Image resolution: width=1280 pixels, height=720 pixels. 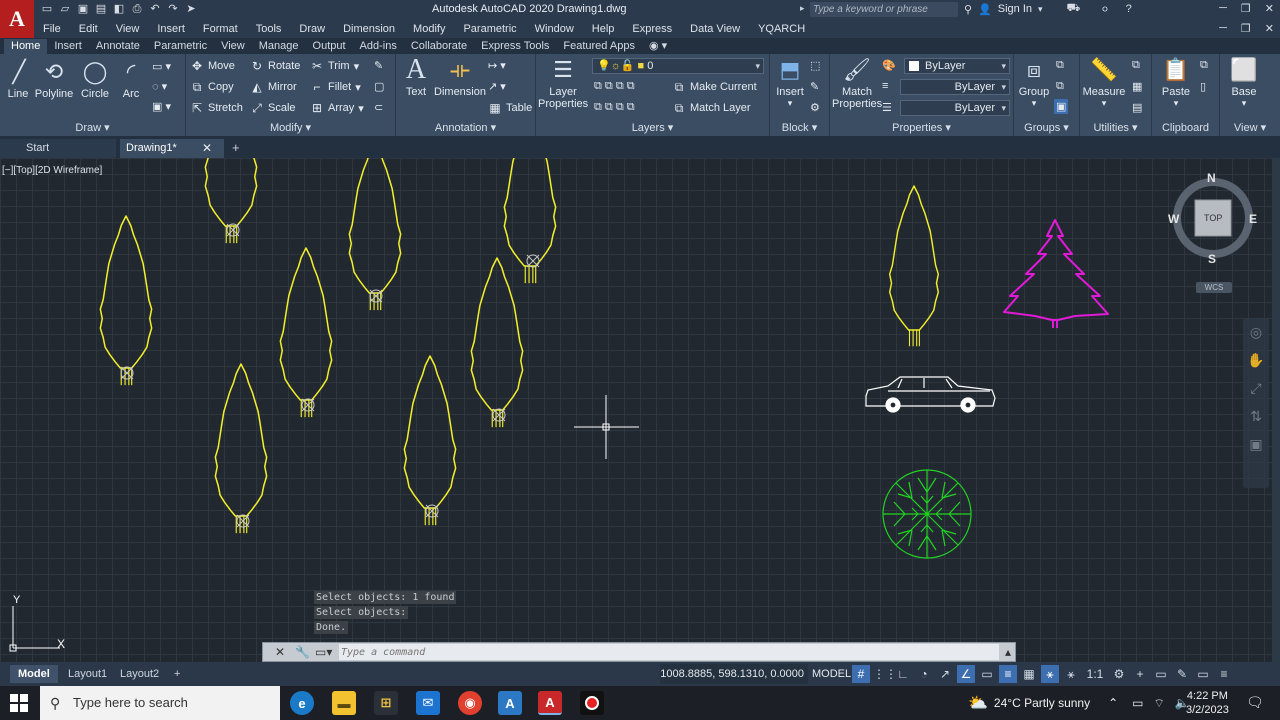 What do you see at coordinates (155, 9) in the screenshot?
I see `undo-icon: ↶` at bounding box center [155, 9].